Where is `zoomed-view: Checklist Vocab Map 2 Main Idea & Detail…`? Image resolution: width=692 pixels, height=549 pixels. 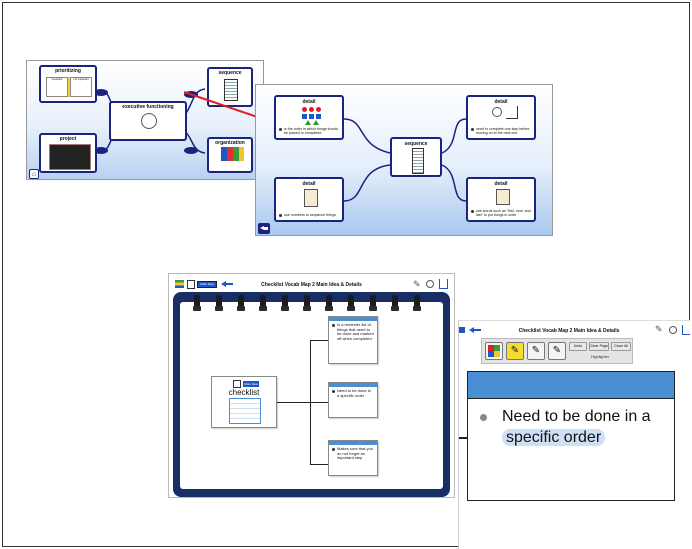
zoomed-view: Checklist Vocab Map 2 Main Idea & Detail… is located at coordinates (574, 434).